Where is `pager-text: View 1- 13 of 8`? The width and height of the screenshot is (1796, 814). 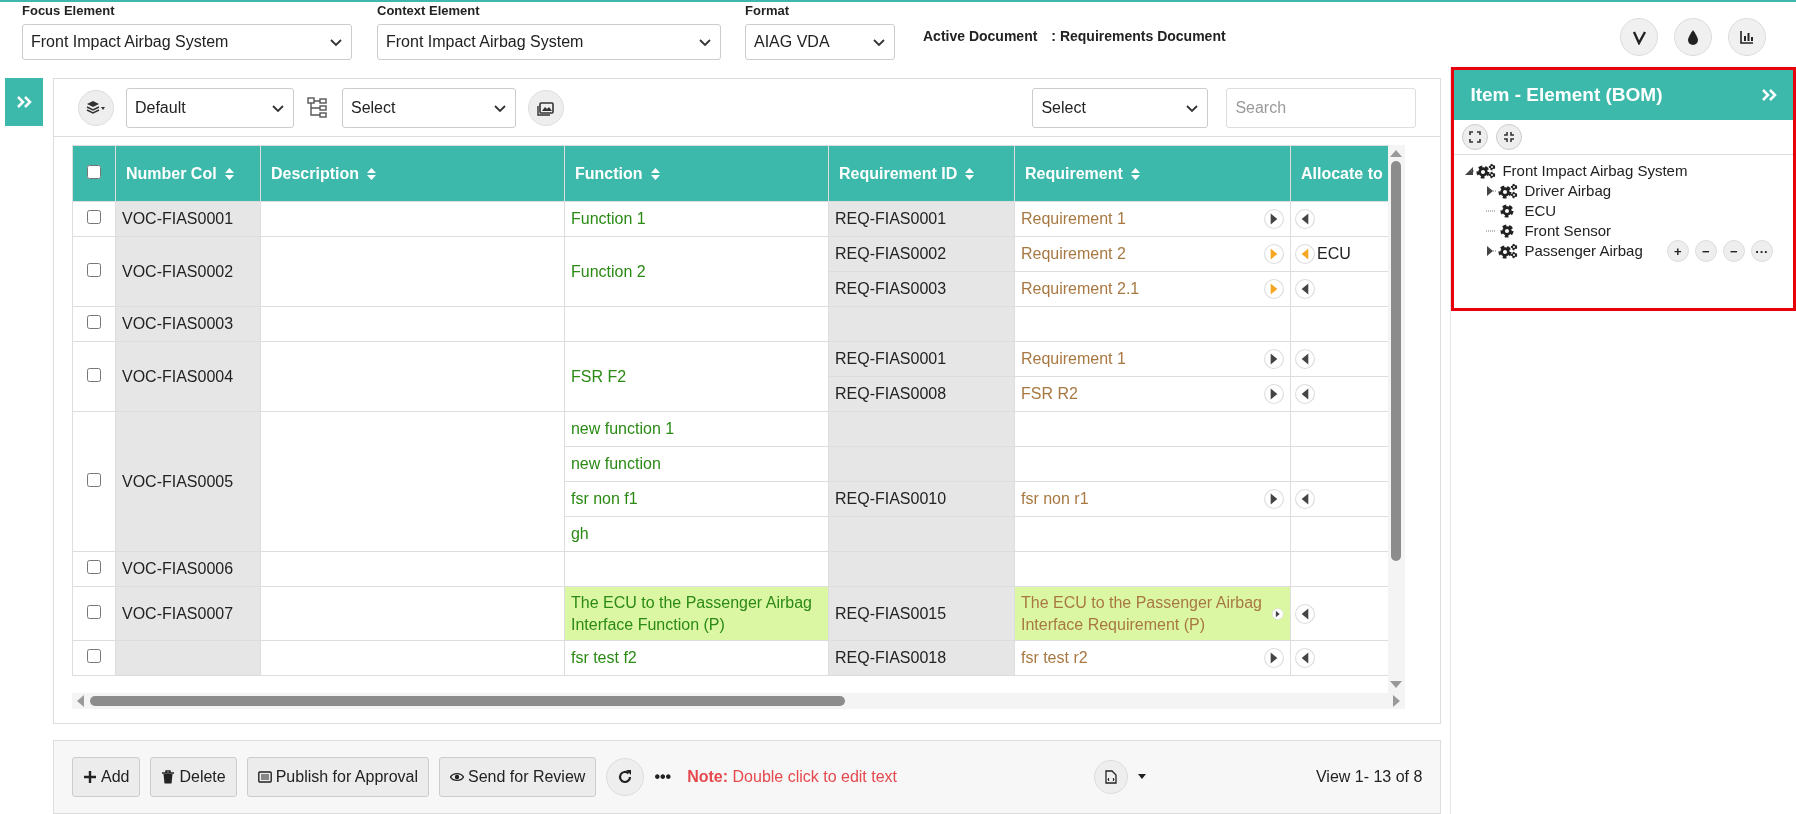 pager-text: View 1- 13 of 8 is located at coordinates (1369, 777).